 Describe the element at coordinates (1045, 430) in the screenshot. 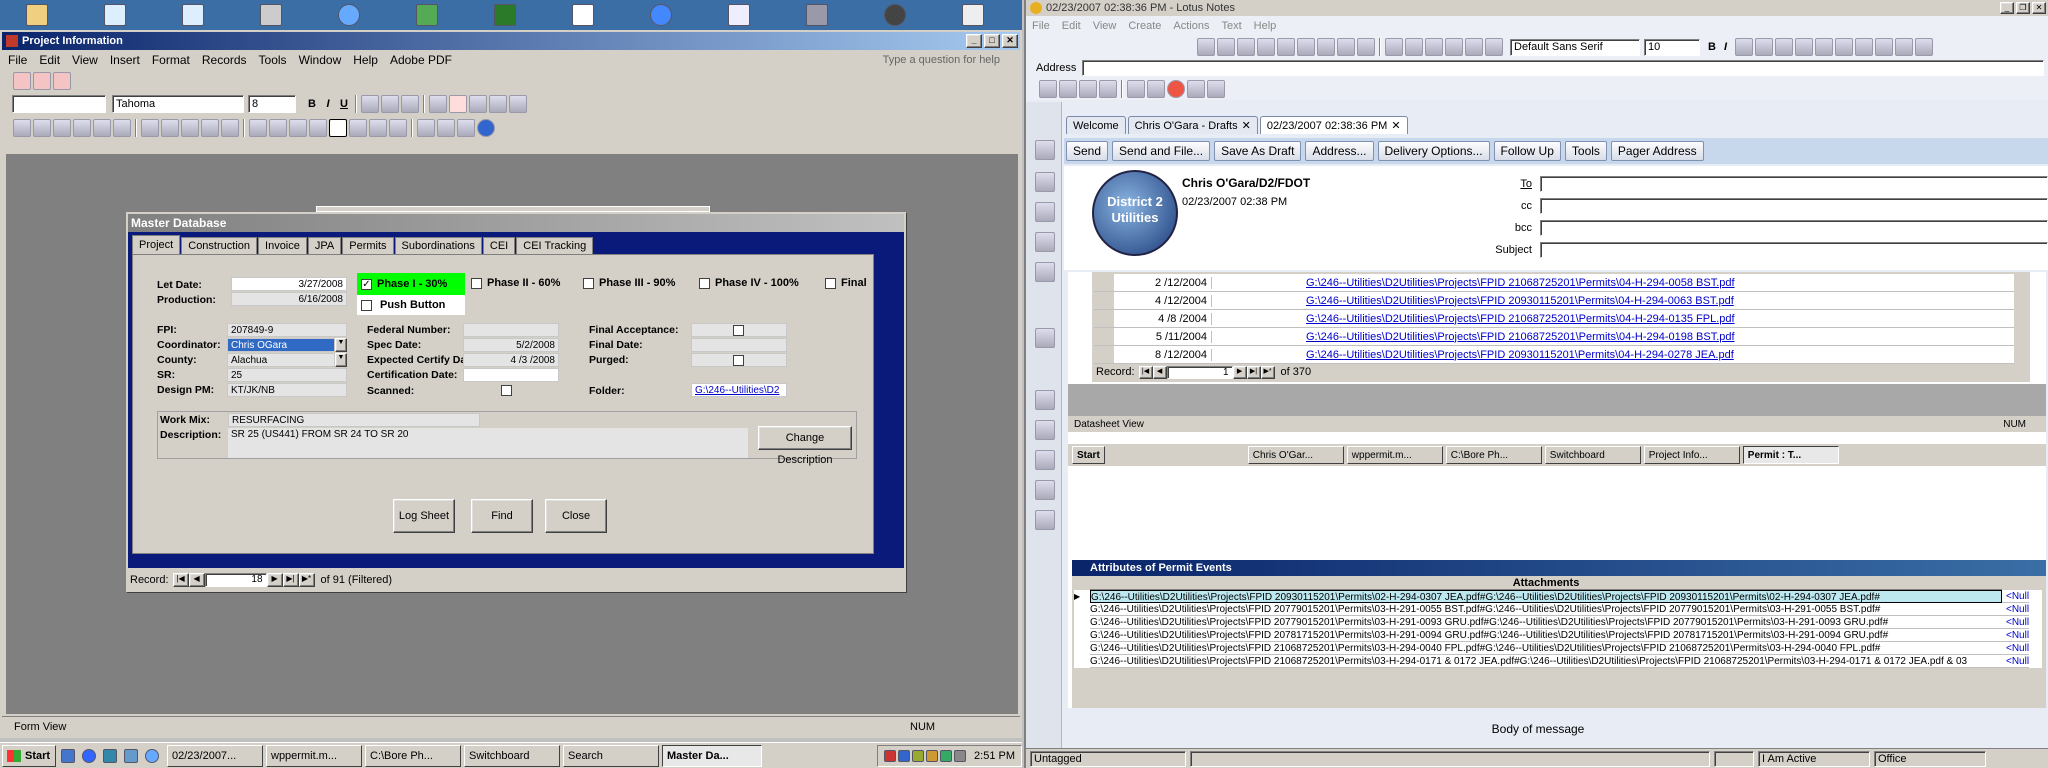

I see `databases-bookmark-icon` at that location.